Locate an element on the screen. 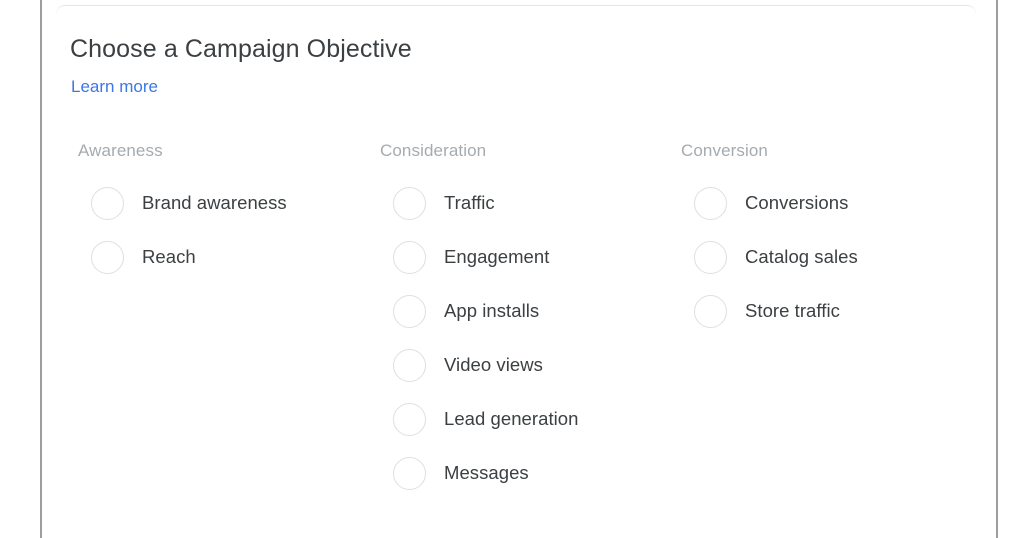 This screenshot has height=538, width=1024. objective-option-label: Store traffic is located at coordinates (792, 310).